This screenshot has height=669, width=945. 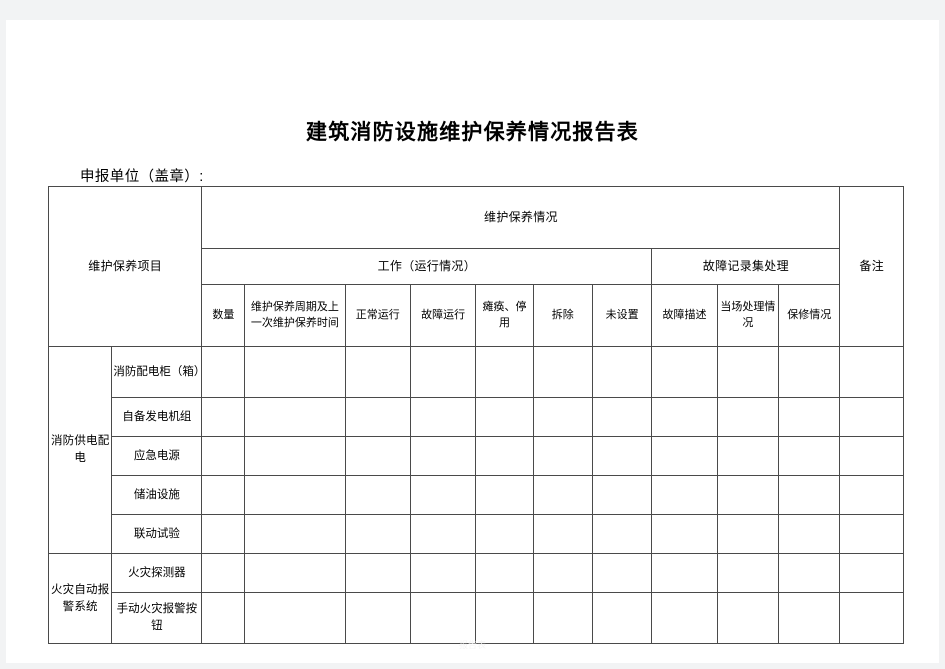 What do you see at coordinates (157, 573) in the screenshot?
I see `item-label: 火灾探测器` at bounding box center [157, 573].